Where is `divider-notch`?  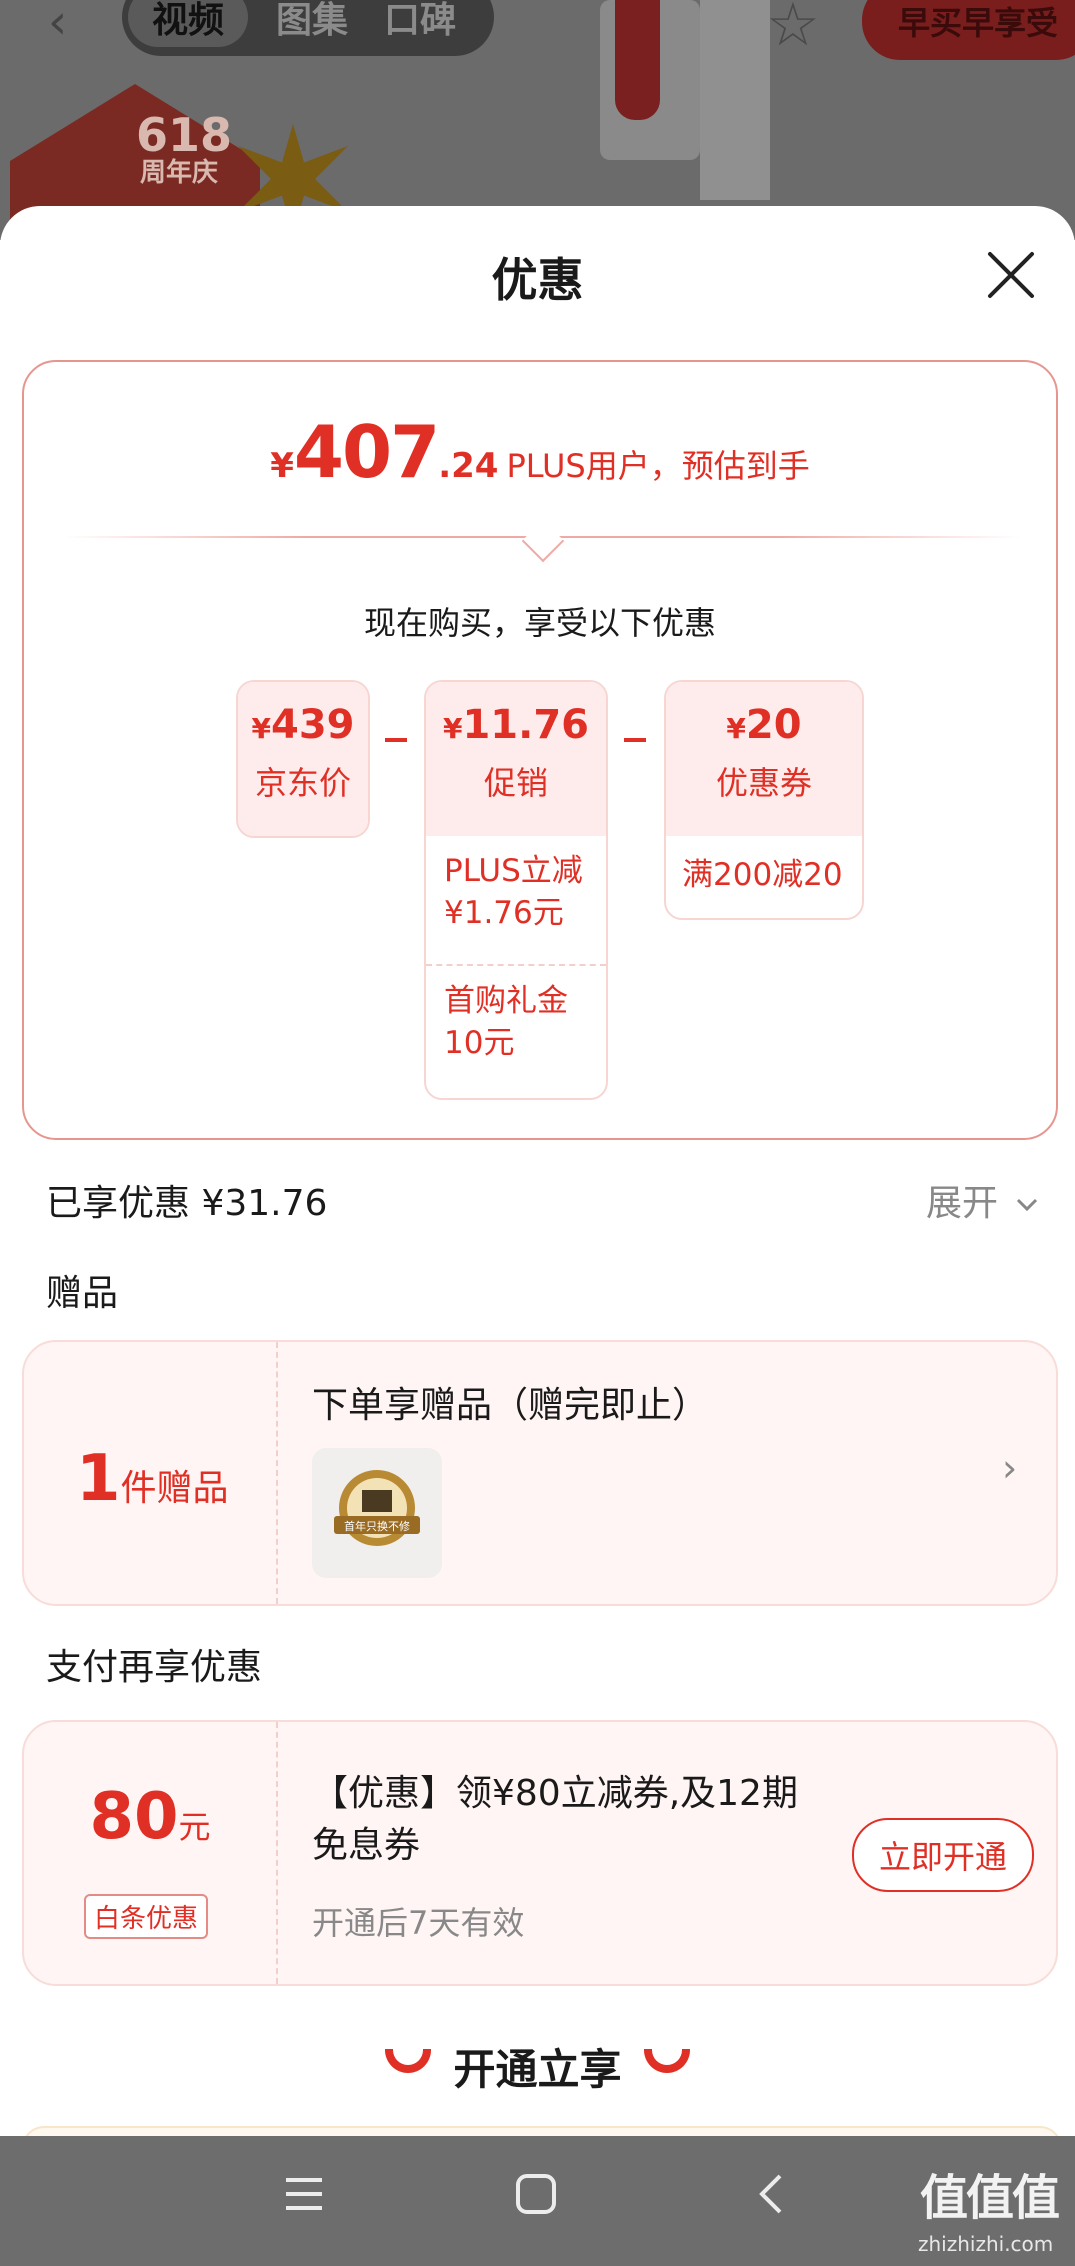 divider-notch is located at coordinates (543, 541).